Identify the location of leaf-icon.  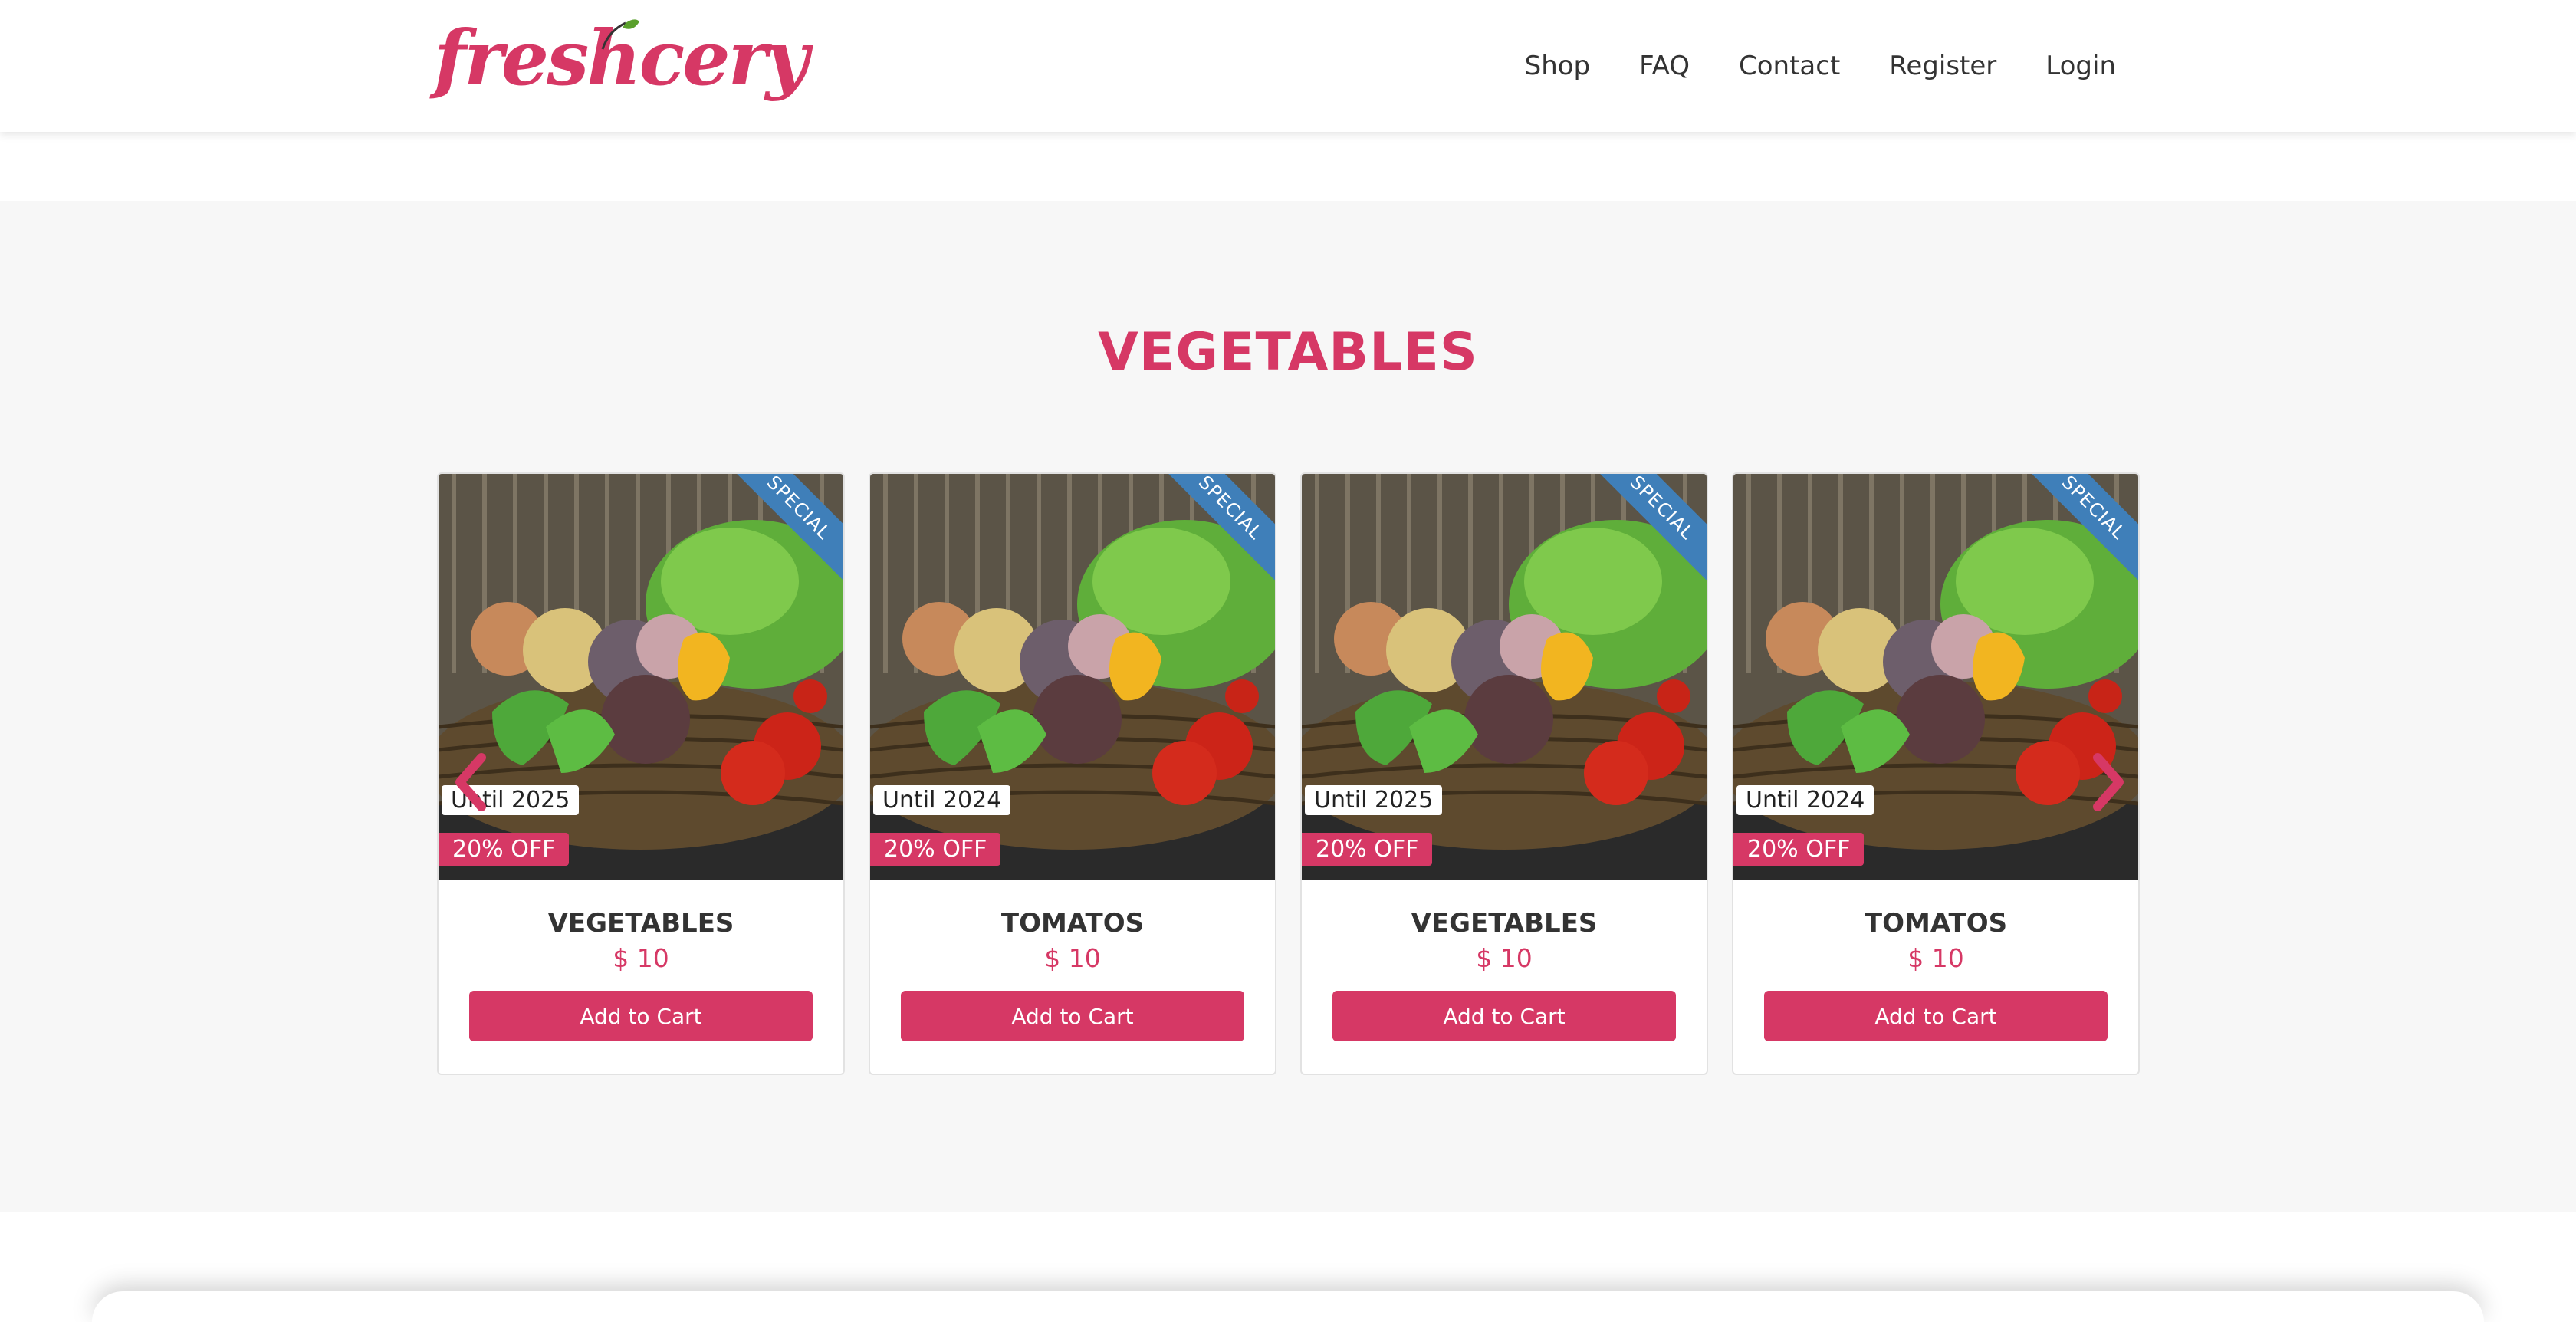
(620, 34).